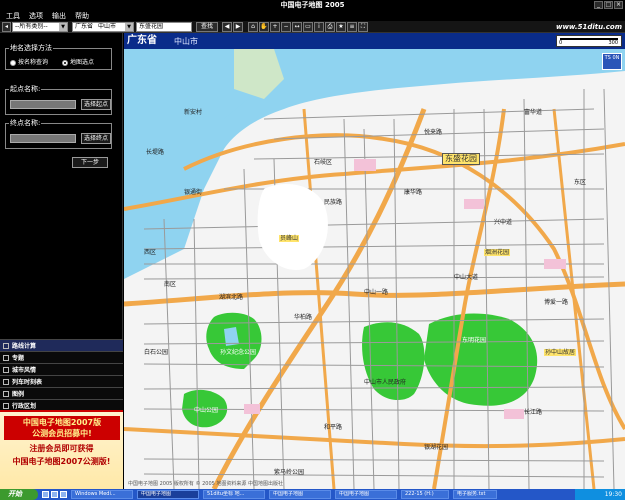 The width and height of the screenshot is (625, 500). Describe the element at coordinates (461, 159) in the screenshot. I see `map-label-highlight: 东盛花园` at that location.